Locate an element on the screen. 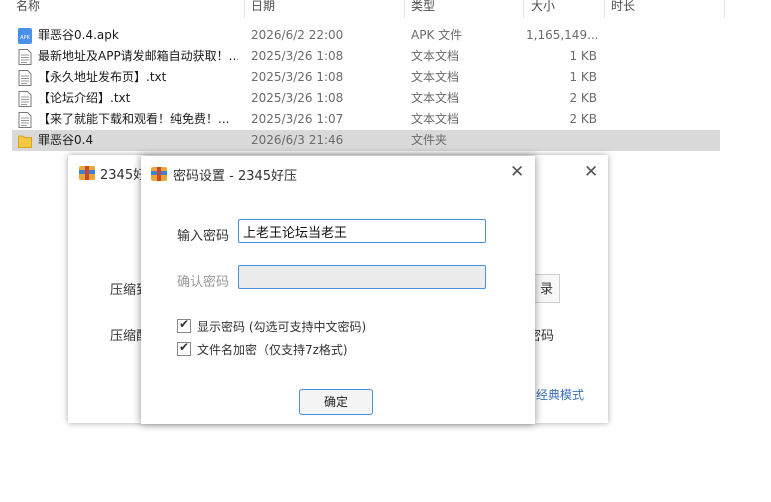 The image size is (771, 502). show-password-checkbox: ✔ is located at coordinates (184, 325).